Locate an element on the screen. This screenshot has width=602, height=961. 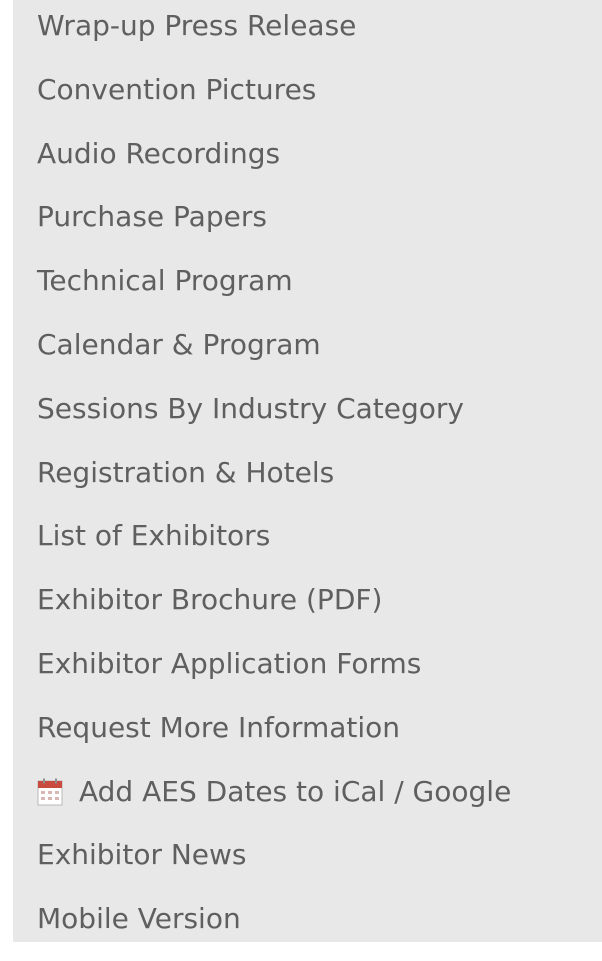
sidebar-item-request-more-information: Request More Information is located at coordinates (317, 738).